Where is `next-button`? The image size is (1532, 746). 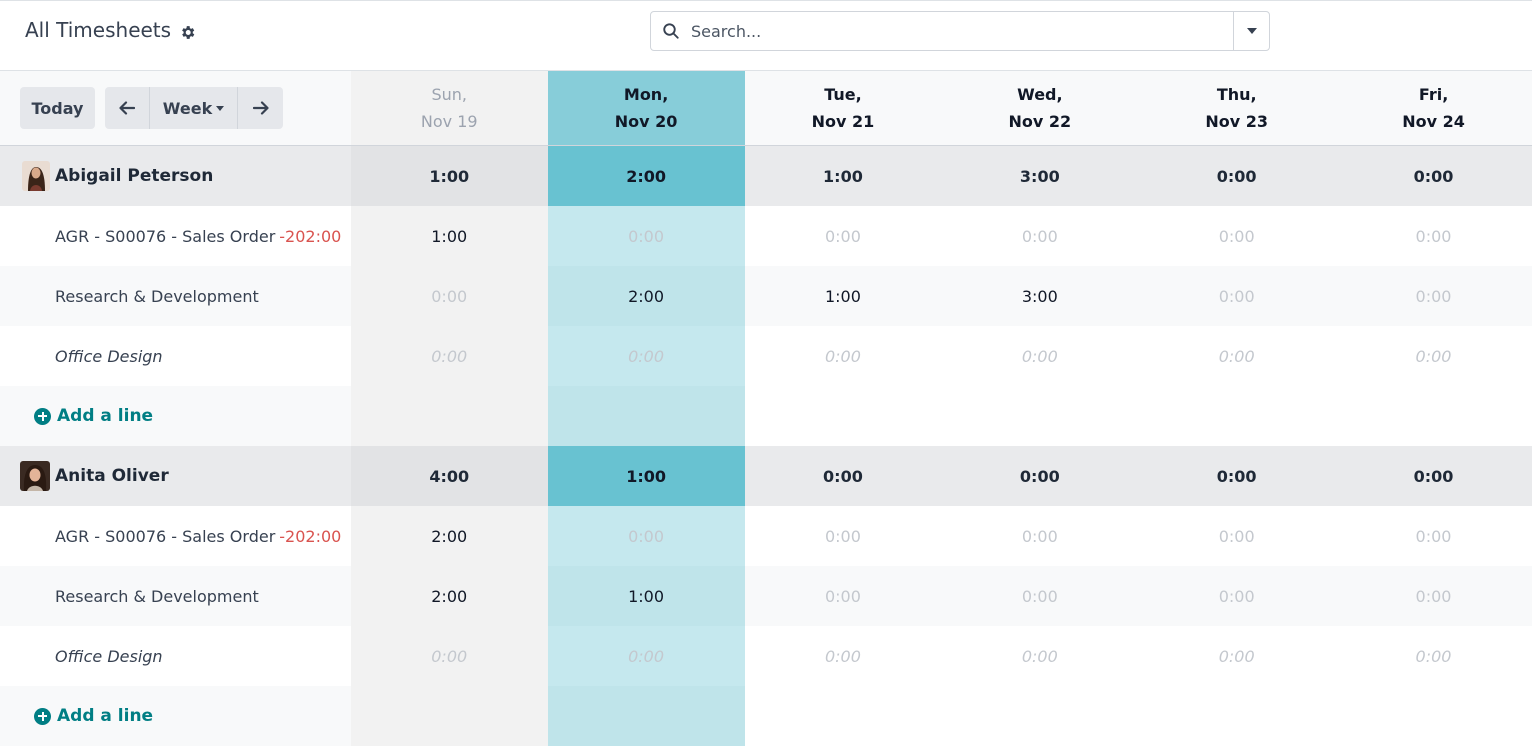
next-button is located at coordinates (260, 108).